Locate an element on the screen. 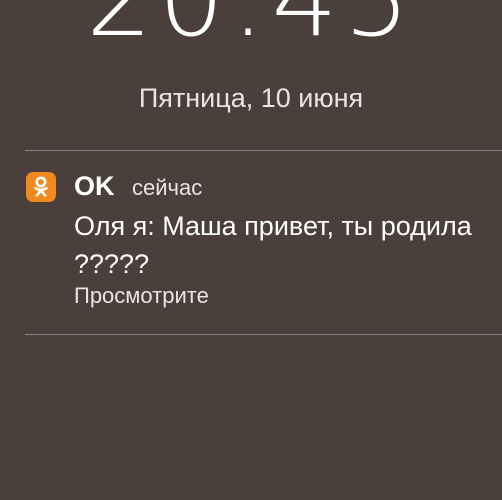 This screenshot has height=500, width=502. lock-screen-clock: 20:45 is located at coordinates (251, 27).